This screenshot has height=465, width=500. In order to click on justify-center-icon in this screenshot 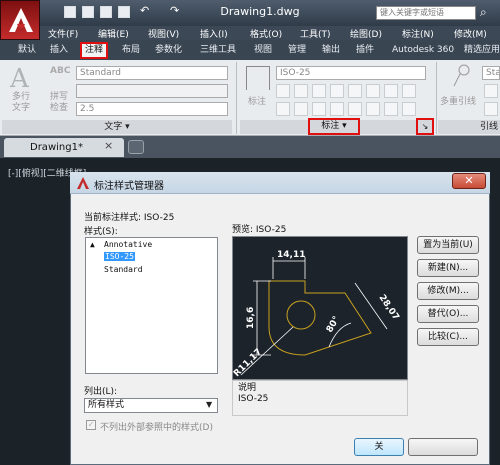, I will do `click(391, 109)`.